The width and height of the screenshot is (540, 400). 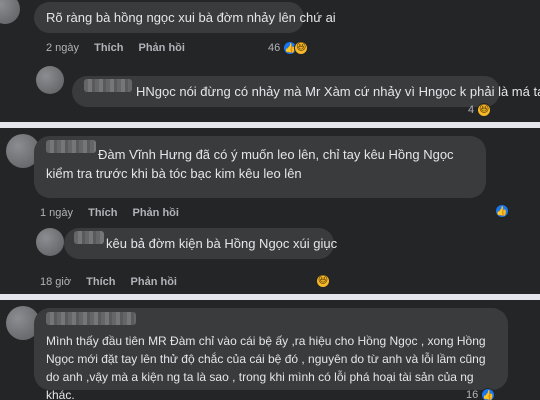 What do you see at coordinates (472, 394) in the screenshot?
I see `reaction-count: 16` at bounding box center [472, 394].